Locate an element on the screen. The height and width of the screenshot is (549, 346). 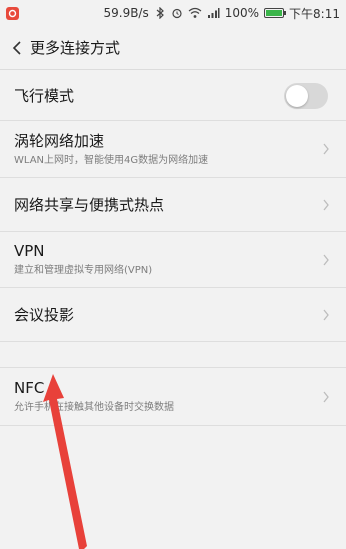
signal-icon is located at coordinates (213, 13).